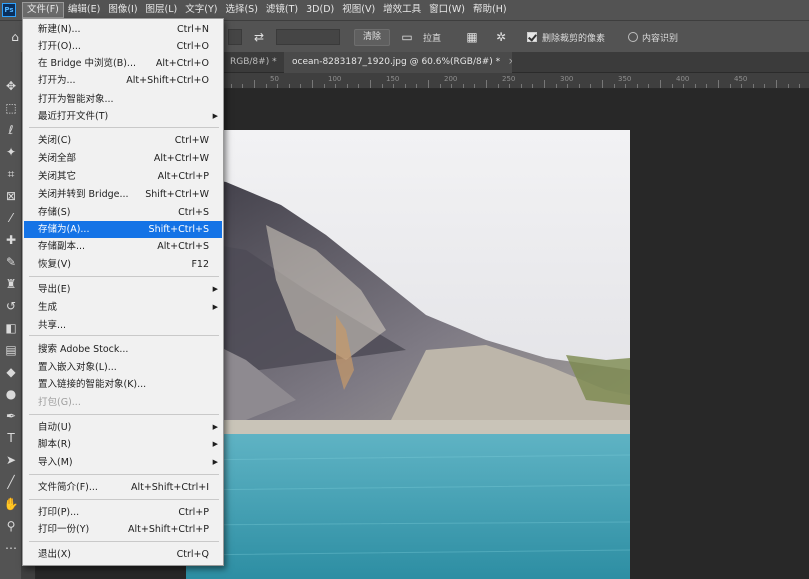 The image size is (809, 579). I want to click on delete-cropped-checkbox, so click(532, 37).